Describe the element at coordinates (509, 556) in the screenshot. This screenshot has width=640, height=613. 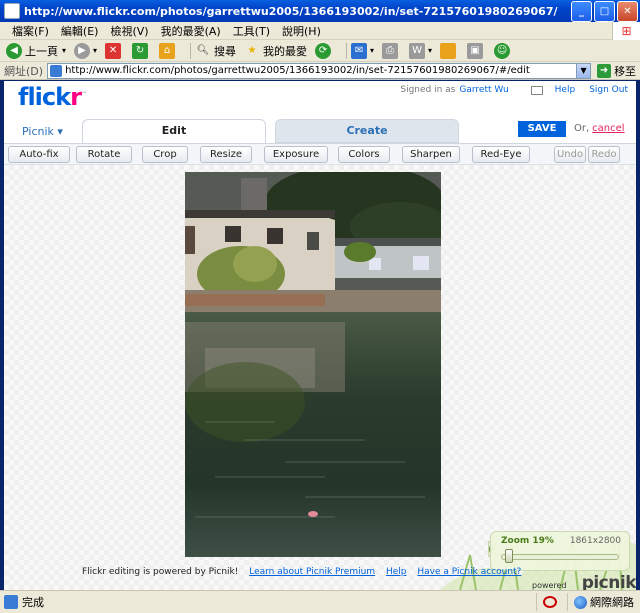
I see `zoom-slider-thumb` at that location.